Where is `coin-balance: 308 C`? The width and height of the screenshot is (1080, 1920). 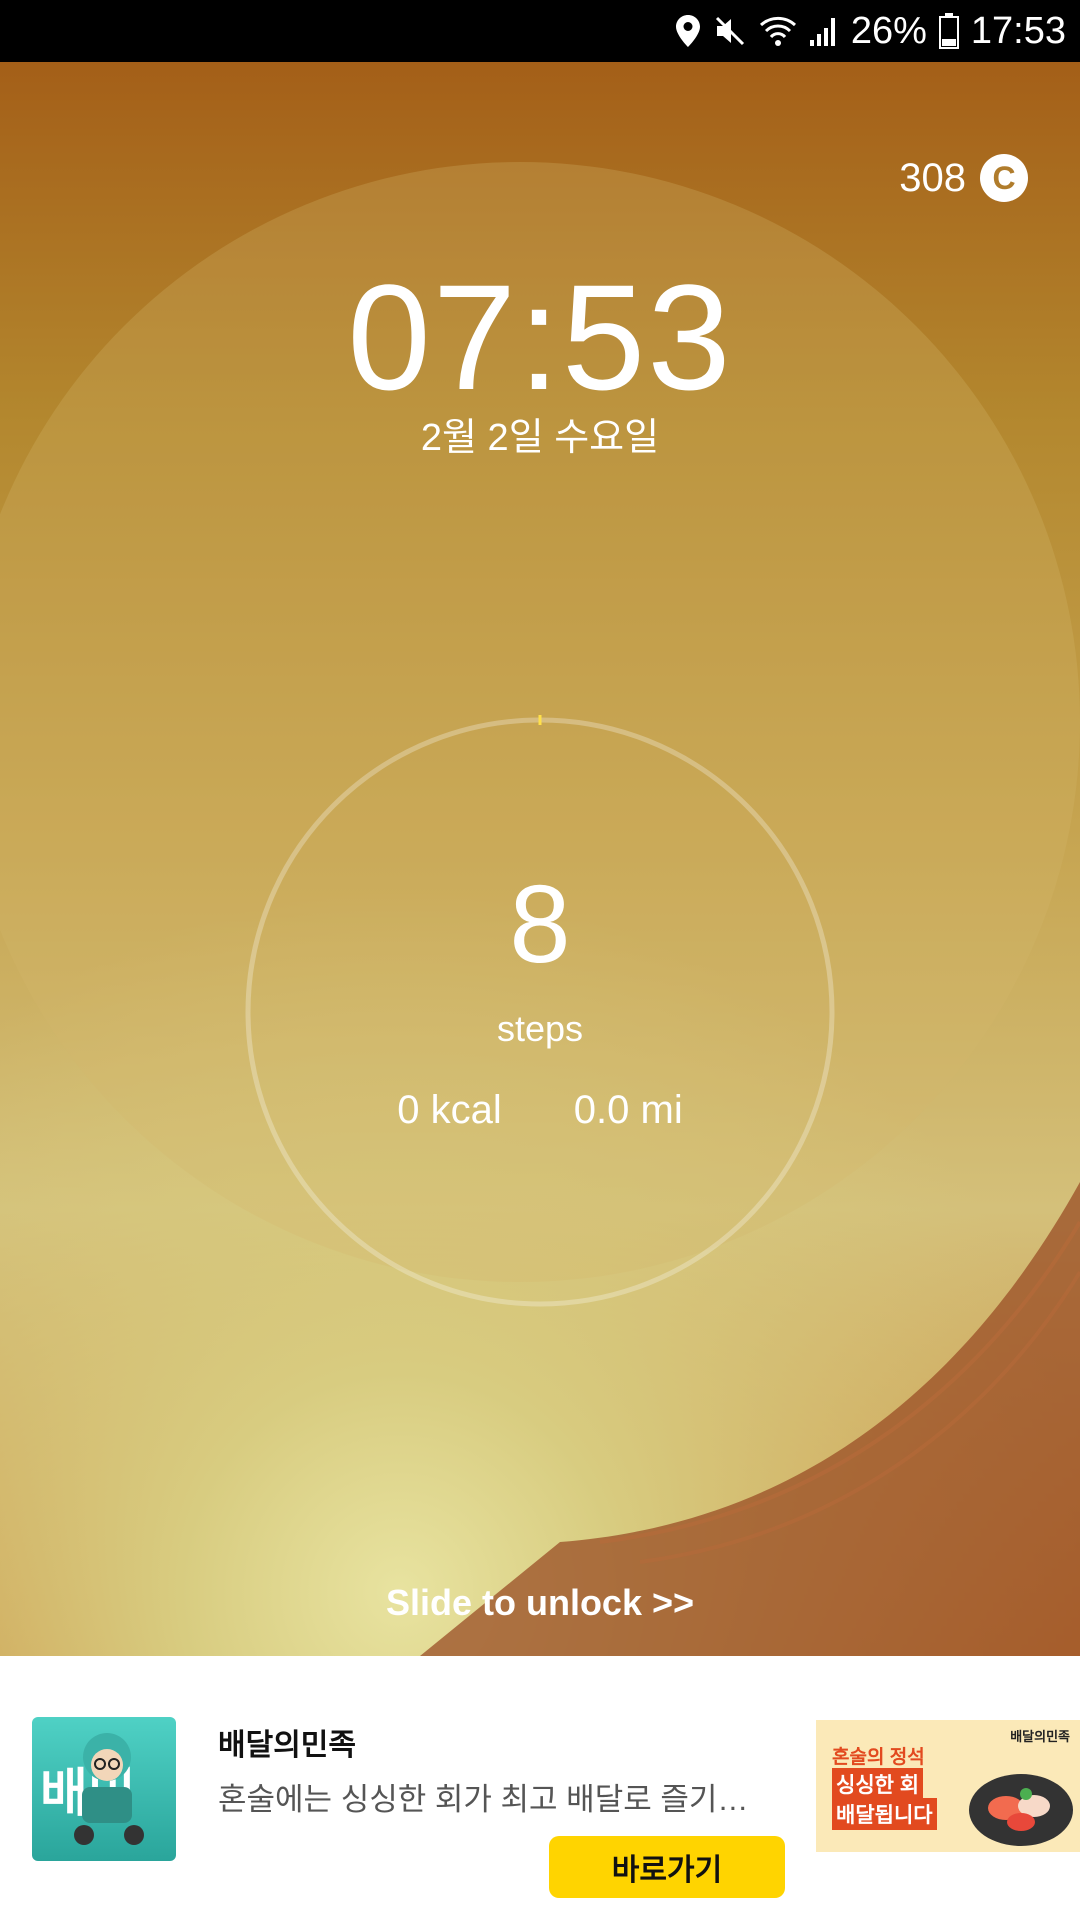
coin-balance: 308 C is located at coordinates (963, 178).